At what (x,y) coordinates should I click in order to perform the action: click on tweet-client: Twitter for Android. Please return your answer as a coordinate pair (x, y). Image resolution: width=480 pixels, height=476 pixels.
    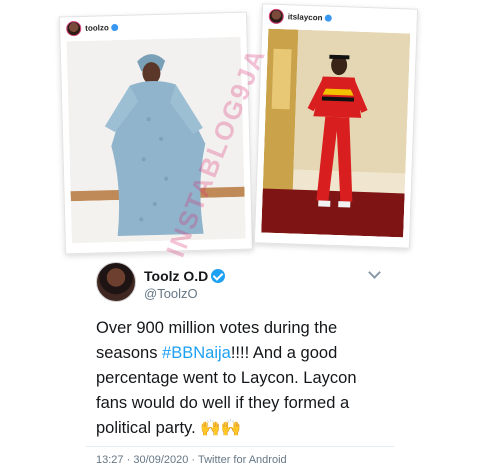
    Looking at the image, I should click on (242, 460).